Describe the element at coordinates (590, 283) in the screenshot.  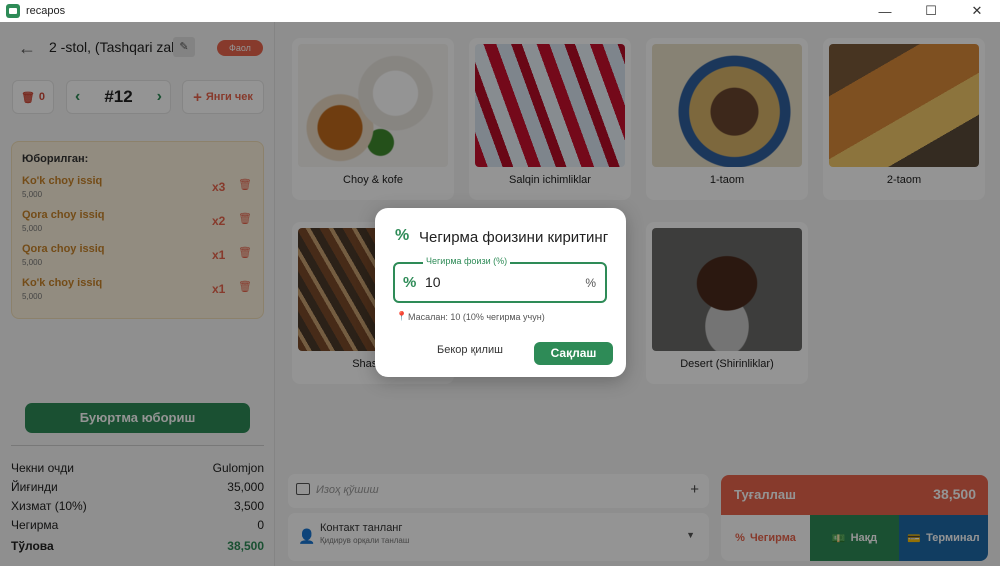
I see `percent-suffix: %` at that location.